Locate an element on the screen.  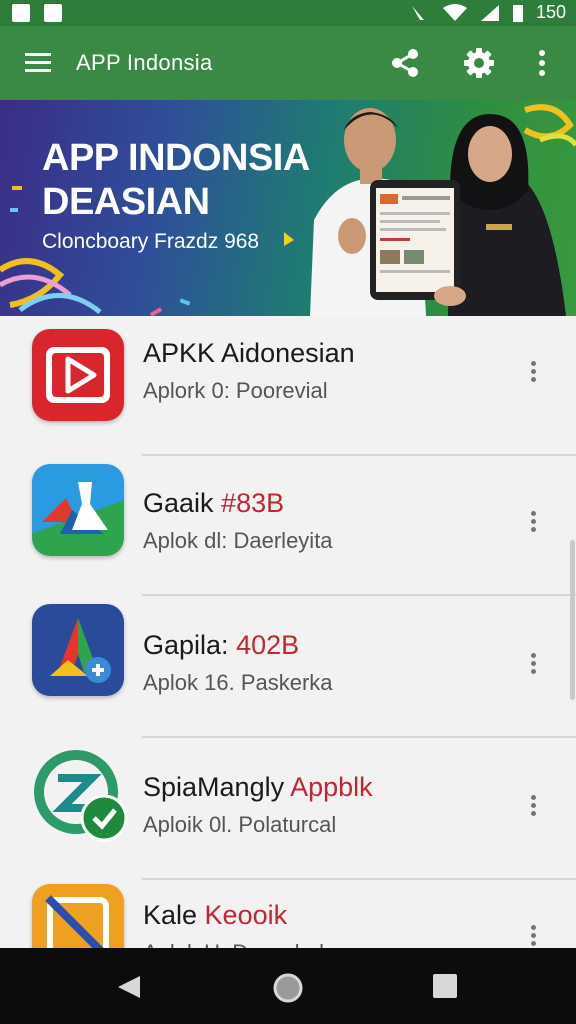
battery-icon is located at coordinates (517, 13).